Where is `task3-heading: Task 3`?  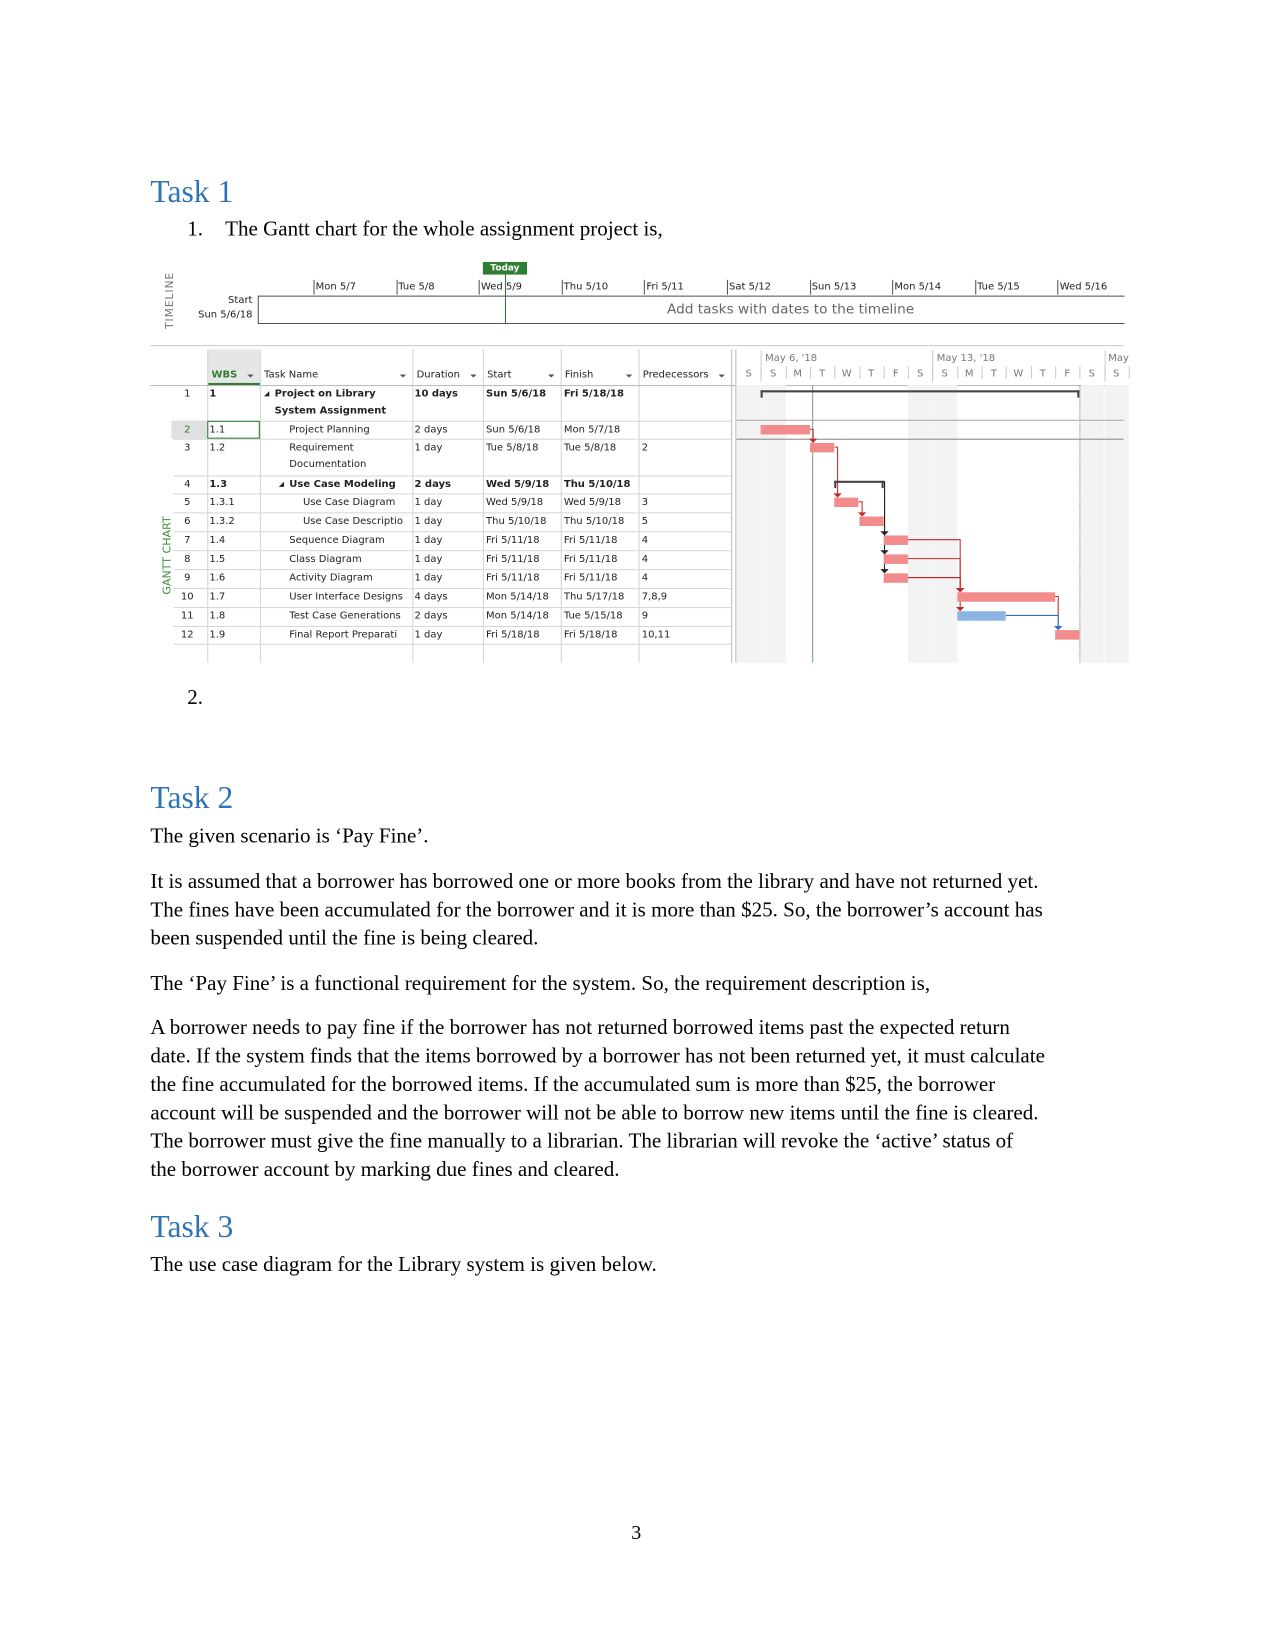 task3-heading: Task 3 is located at coordinates (192, 1227).